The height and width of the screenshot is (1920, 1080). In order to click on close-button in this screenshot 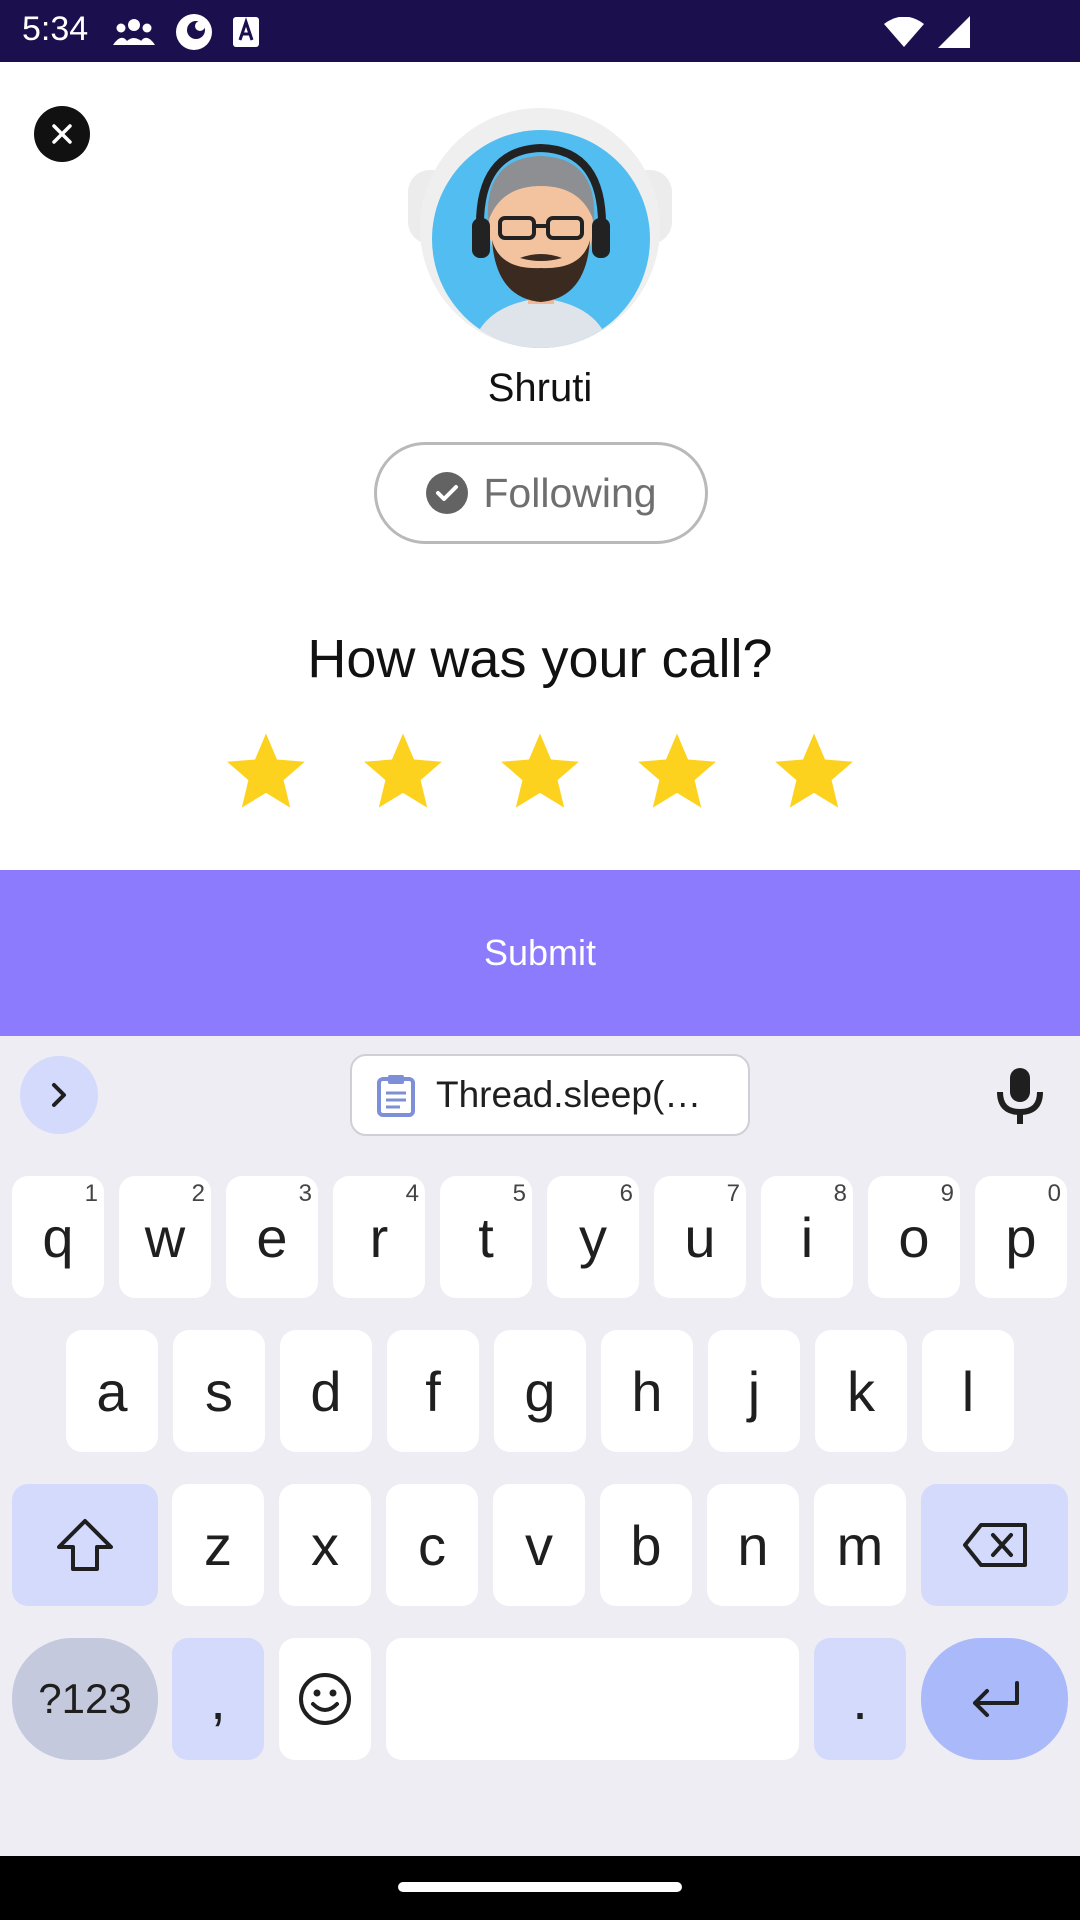, I will do `click(62, 134)`.